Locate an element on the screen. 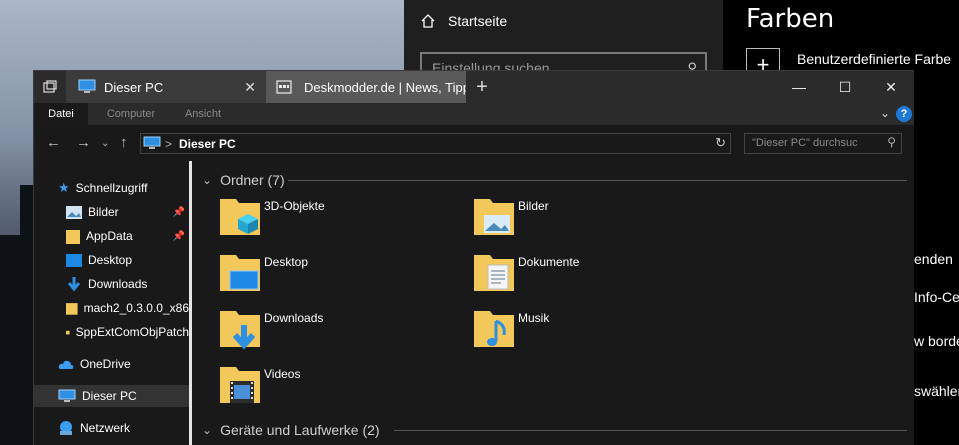 The width and height of the screenshot is (959, 445). tab-deskmodder: Deskmodder.de | News, Tipps is located at coordinates (366, 87).